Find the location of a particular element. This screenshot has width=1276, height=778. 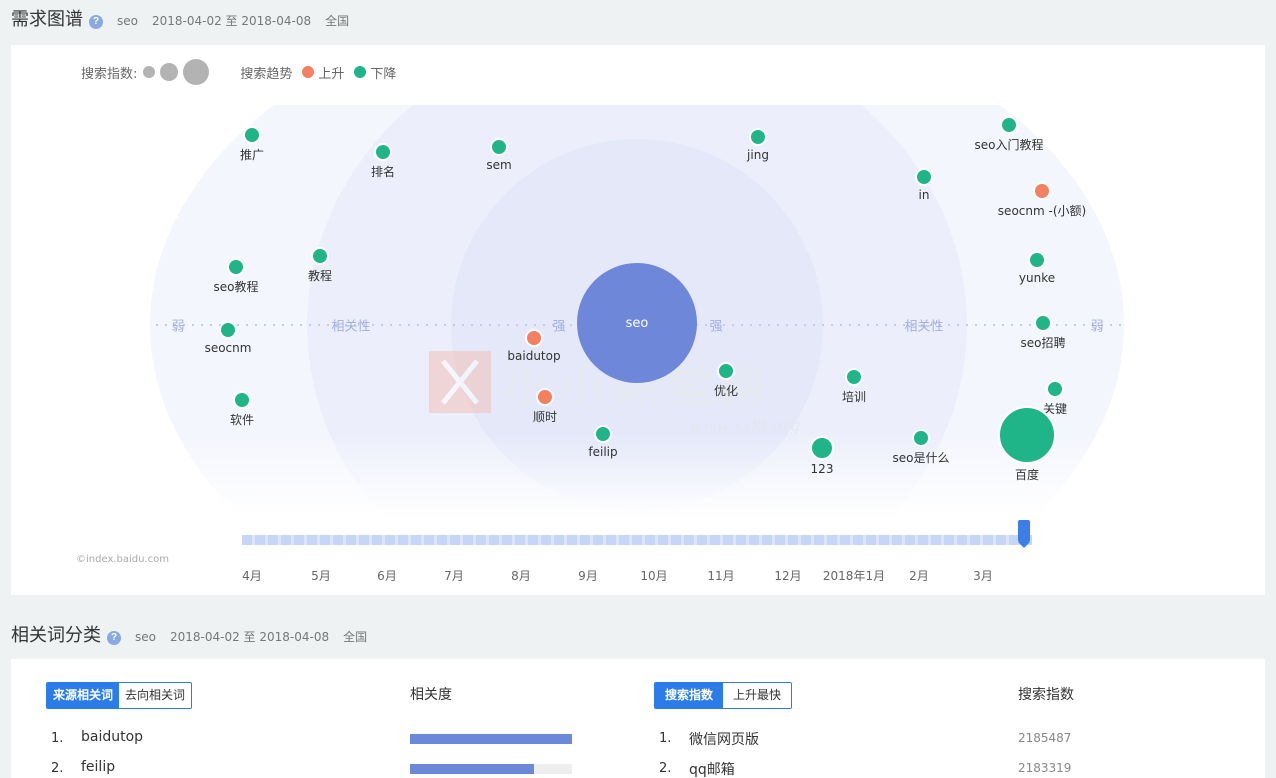

section-title: 需求图谱 is located at coordinates (47, 19).